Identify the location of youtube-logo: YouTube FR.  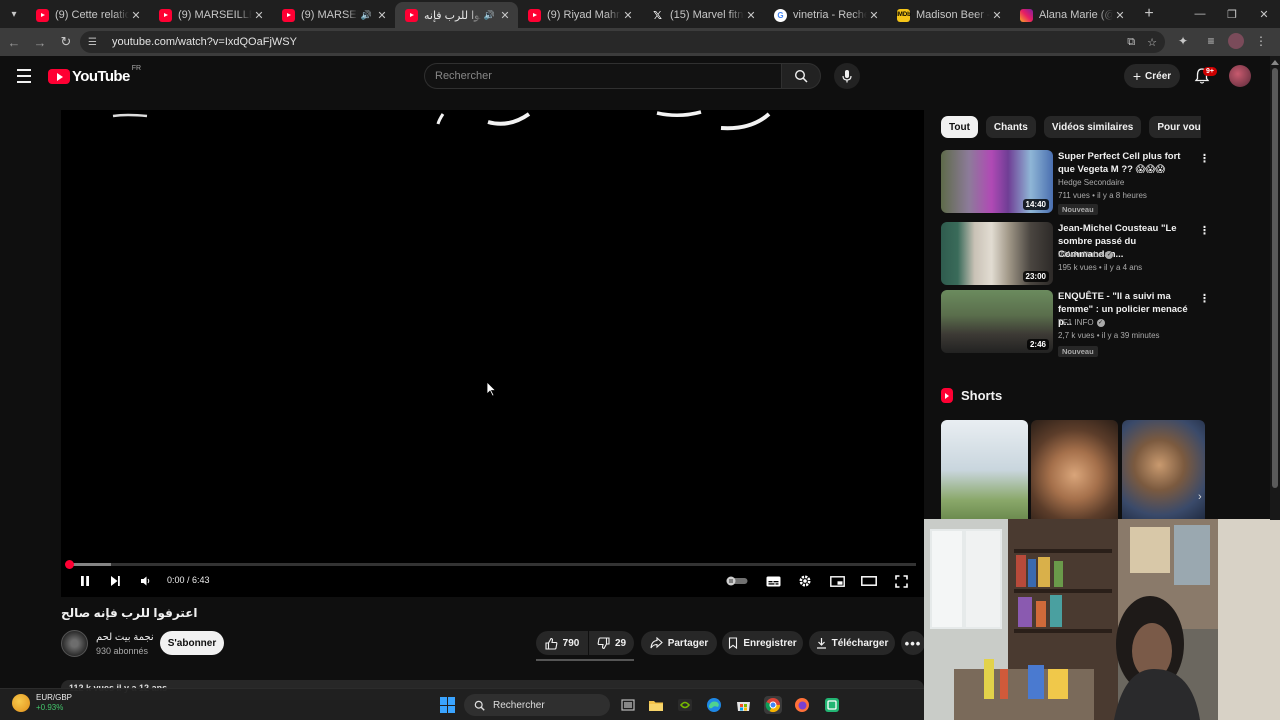
(94, 75).